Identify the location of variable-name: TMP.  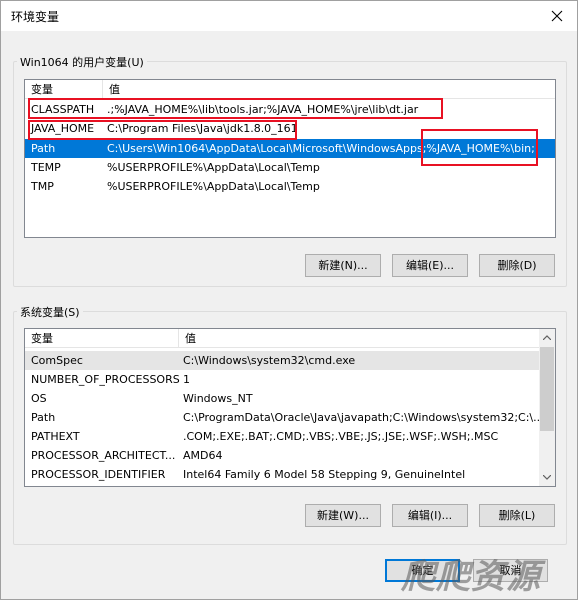
(42, 186).